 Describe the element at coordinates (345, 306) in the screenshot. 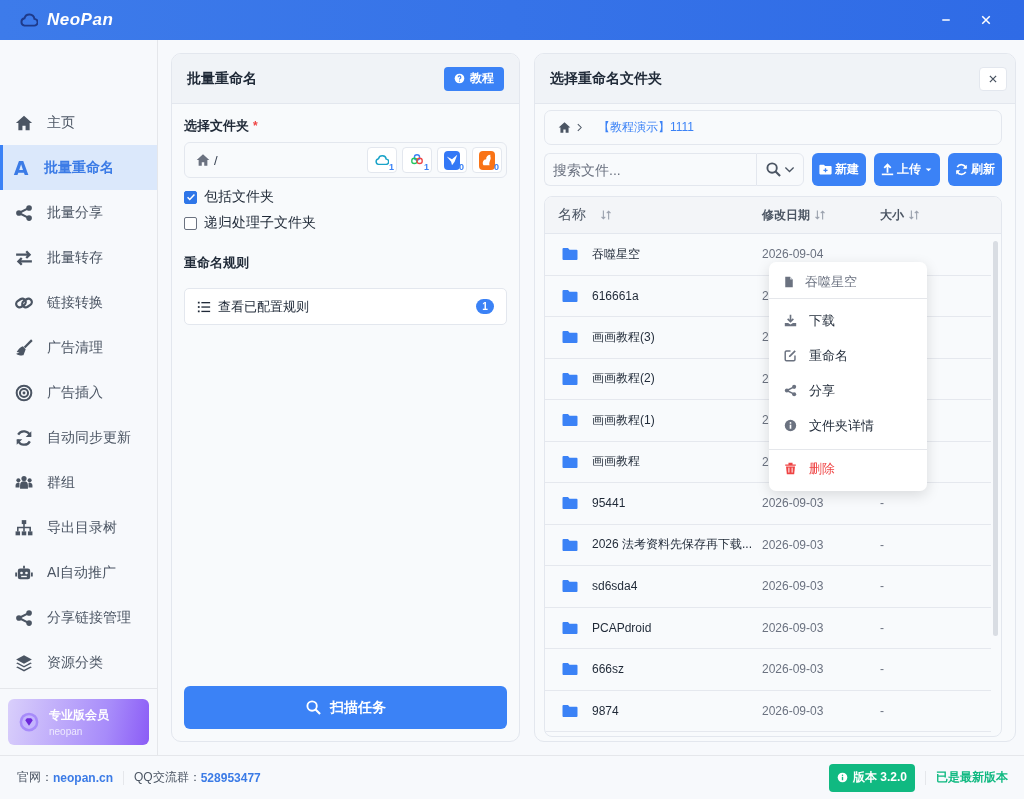

I see `view-rules-button: 查看已配置规则 1` at that location.